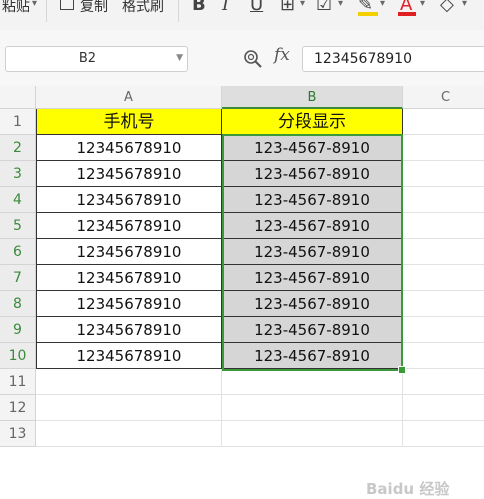  I want to click on cell-b13, so click(312, 434).